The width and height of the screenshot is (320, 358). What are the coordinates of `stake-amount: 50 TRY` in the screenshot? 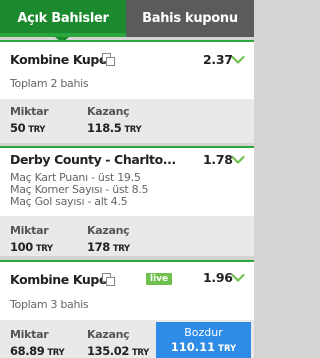 It's located at (27, 128).